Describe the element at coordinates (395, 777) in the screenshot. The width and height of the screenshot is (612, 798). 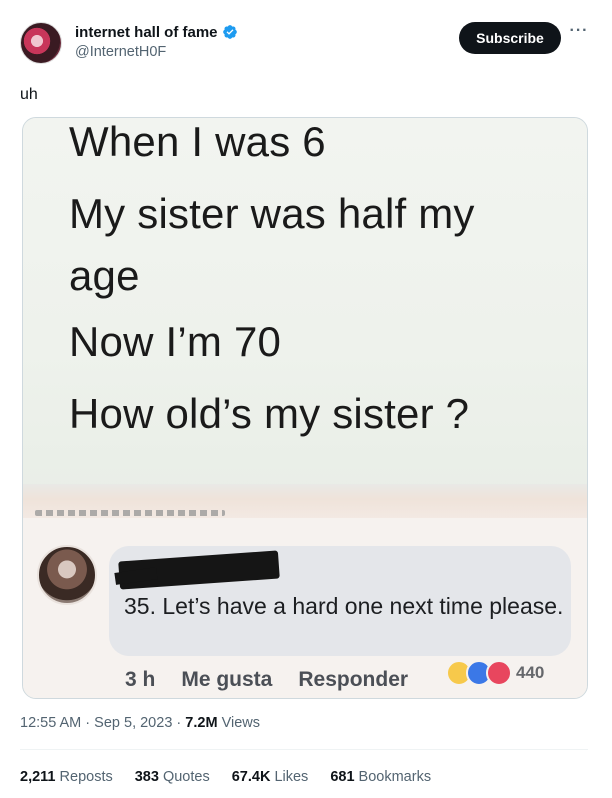
I see `bookmarks-label: Bookmarks` at that location.